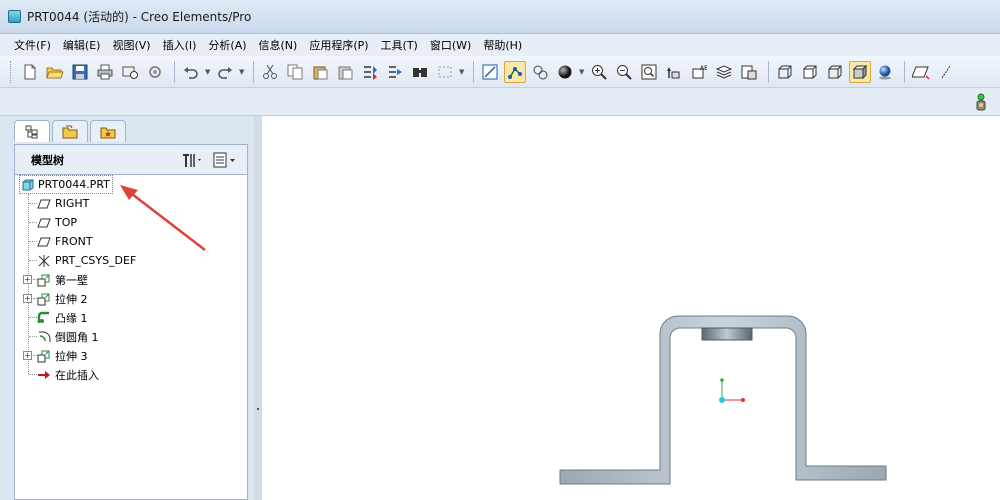 The image size is (1000, 500). What do you see at coordinates (258, 308) in the screenshot?
I see `panel-splitter` at bounding box center [258, 308].